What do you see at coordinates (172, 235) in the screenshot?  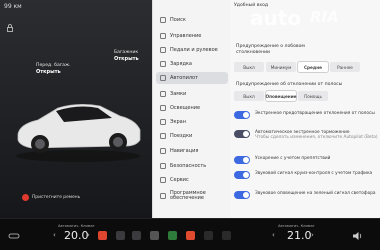 I see `game-app-icon` at bounding box center [172, 235].